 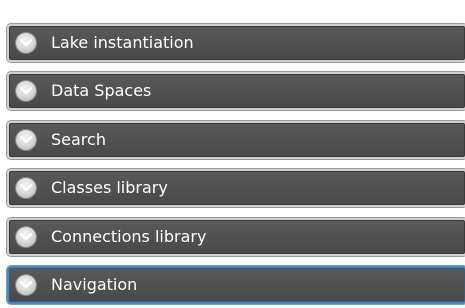 What do you see at coordinates (236, 285) in the screenshot?
I see `accordion-item-navigation: Navigation` at bounding box center [236, 285].